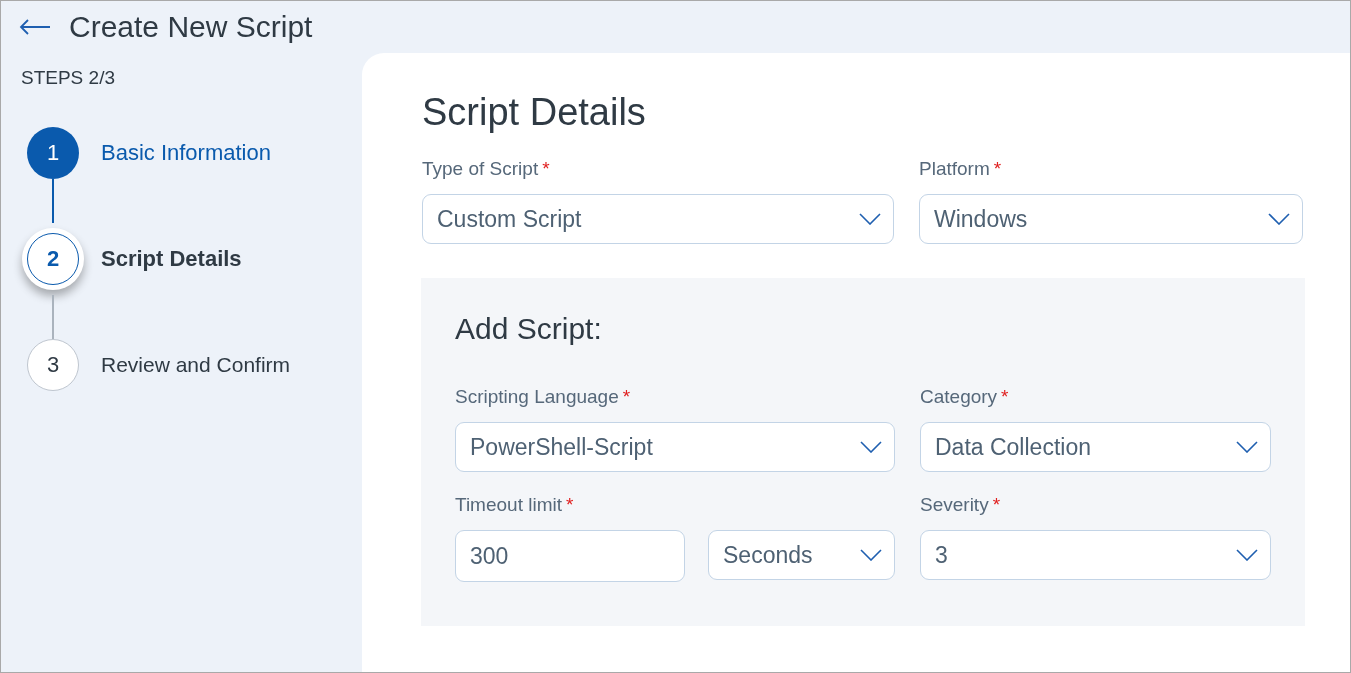  I want to click on step-number: 1, so click(53, 153).